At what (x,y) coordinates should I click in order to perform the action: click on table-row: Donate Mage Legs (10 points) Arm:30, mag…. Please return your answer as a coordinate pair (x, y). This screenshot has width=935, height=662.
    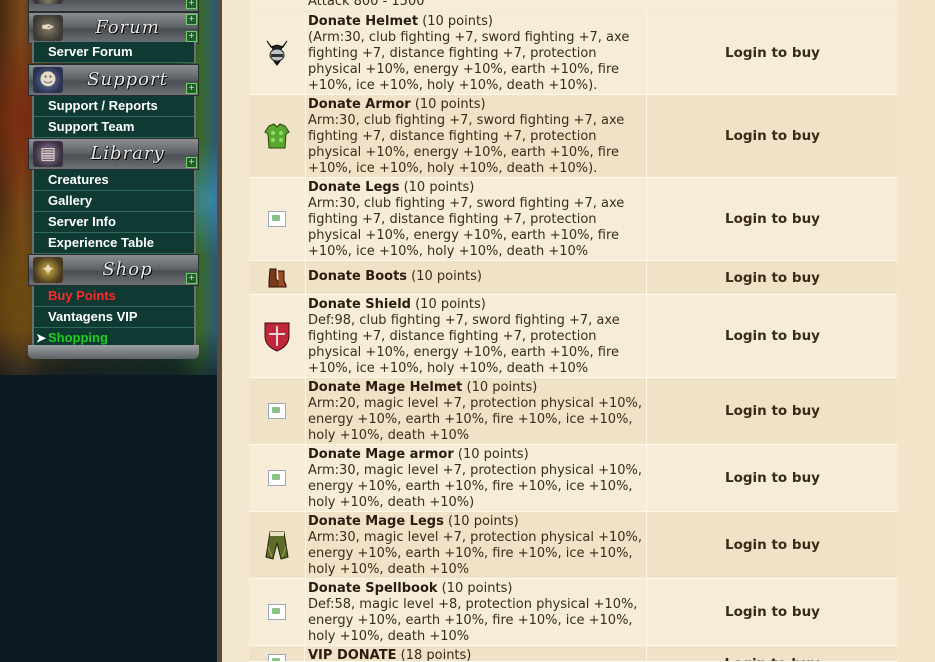
    Looking at the image, I should click on (573, 545).